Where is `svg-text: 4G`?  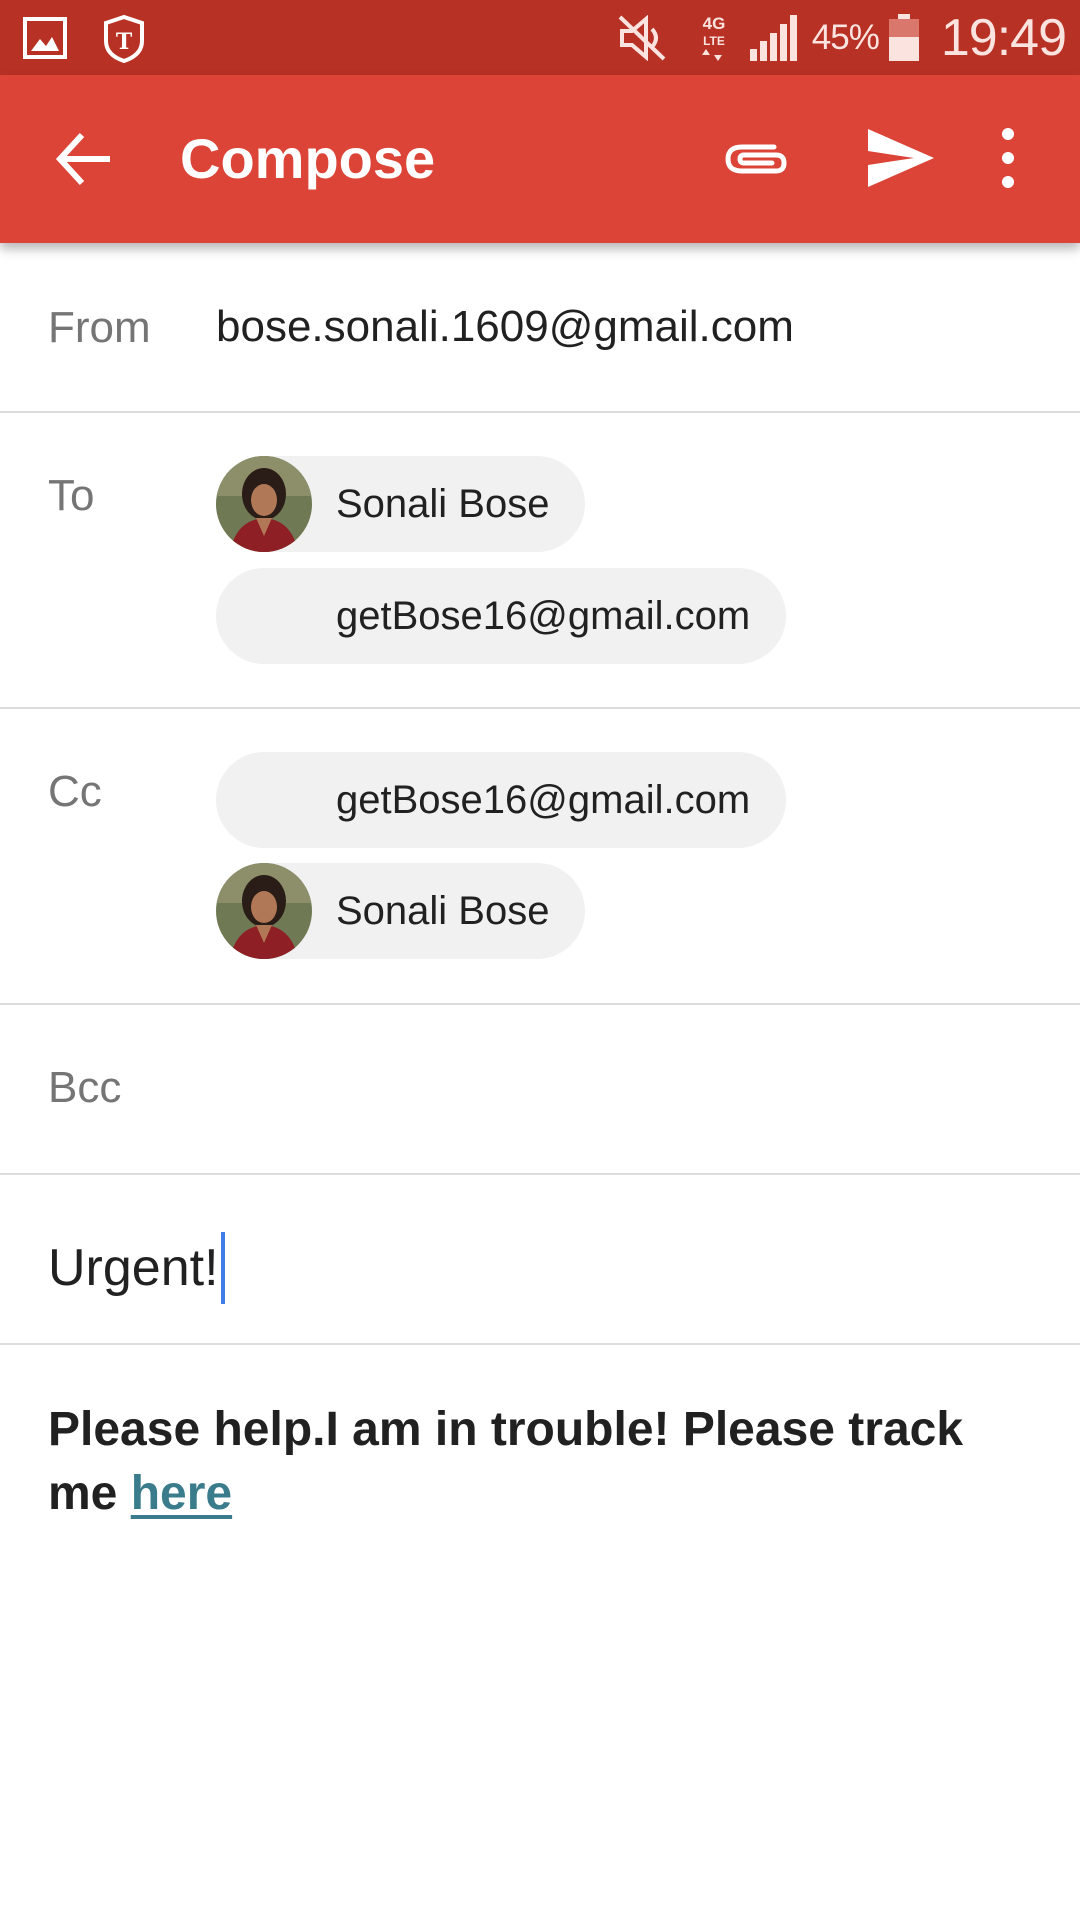
svg-text: 4G is located at coordinates (713, 23).